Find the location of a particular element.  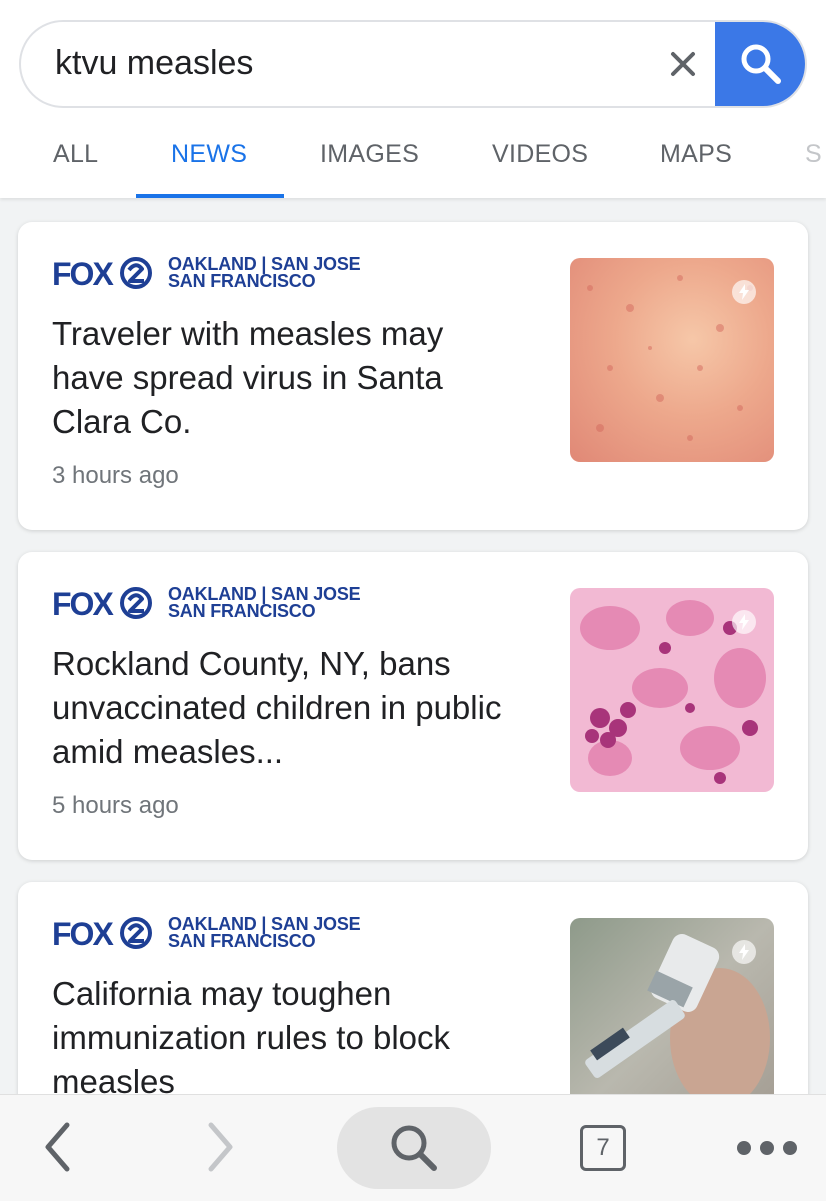

more-menu-button is located at coordinates (767, 1148).